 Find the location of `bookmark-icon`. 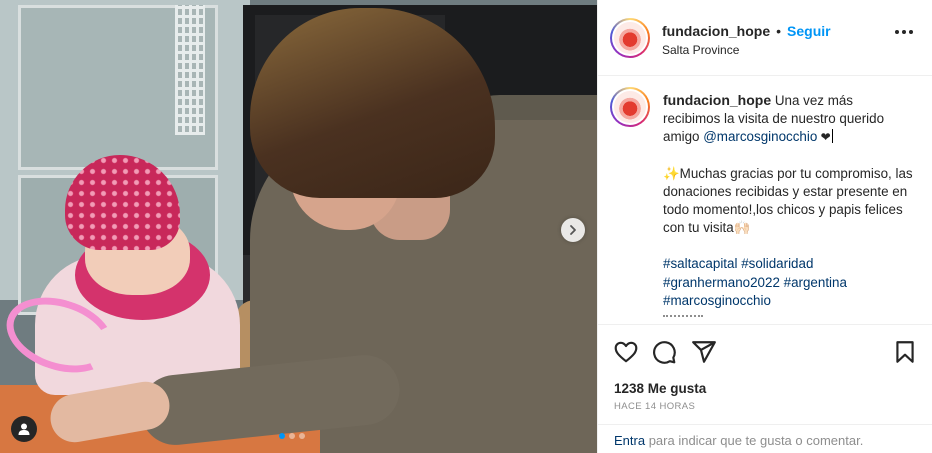

bookmark-icon is located at coordinates (905, 352).